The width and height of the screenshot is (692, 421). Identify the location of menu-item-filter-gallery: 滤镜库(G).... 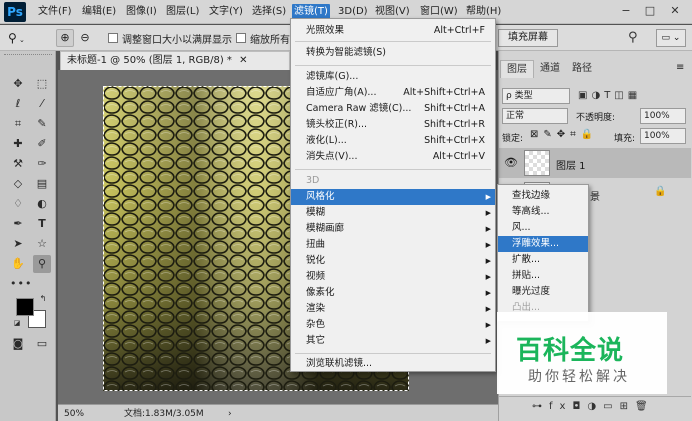
(393, 77).